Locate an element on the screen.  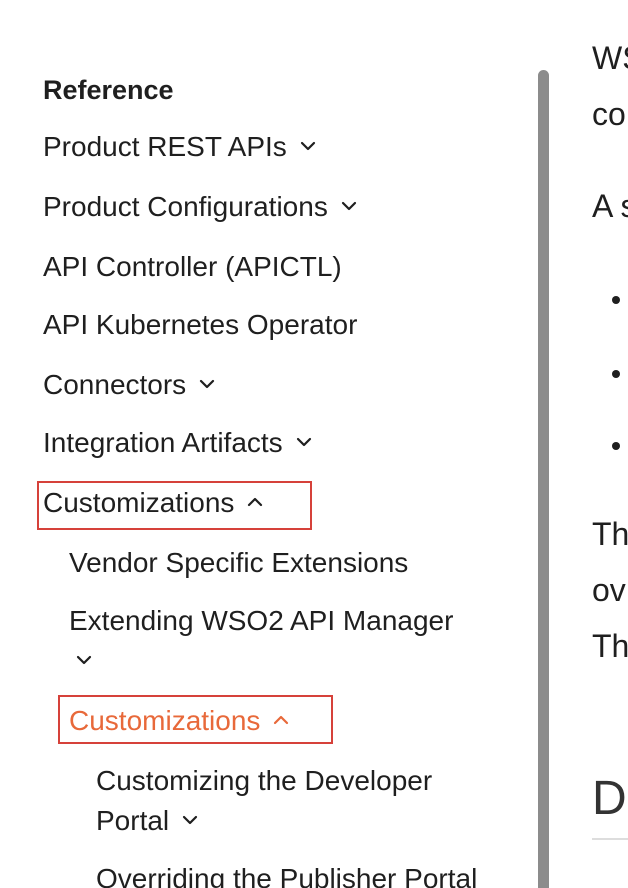
sidebar-item-label: API Kubernetes Operator is located at coordinates (200, 324).